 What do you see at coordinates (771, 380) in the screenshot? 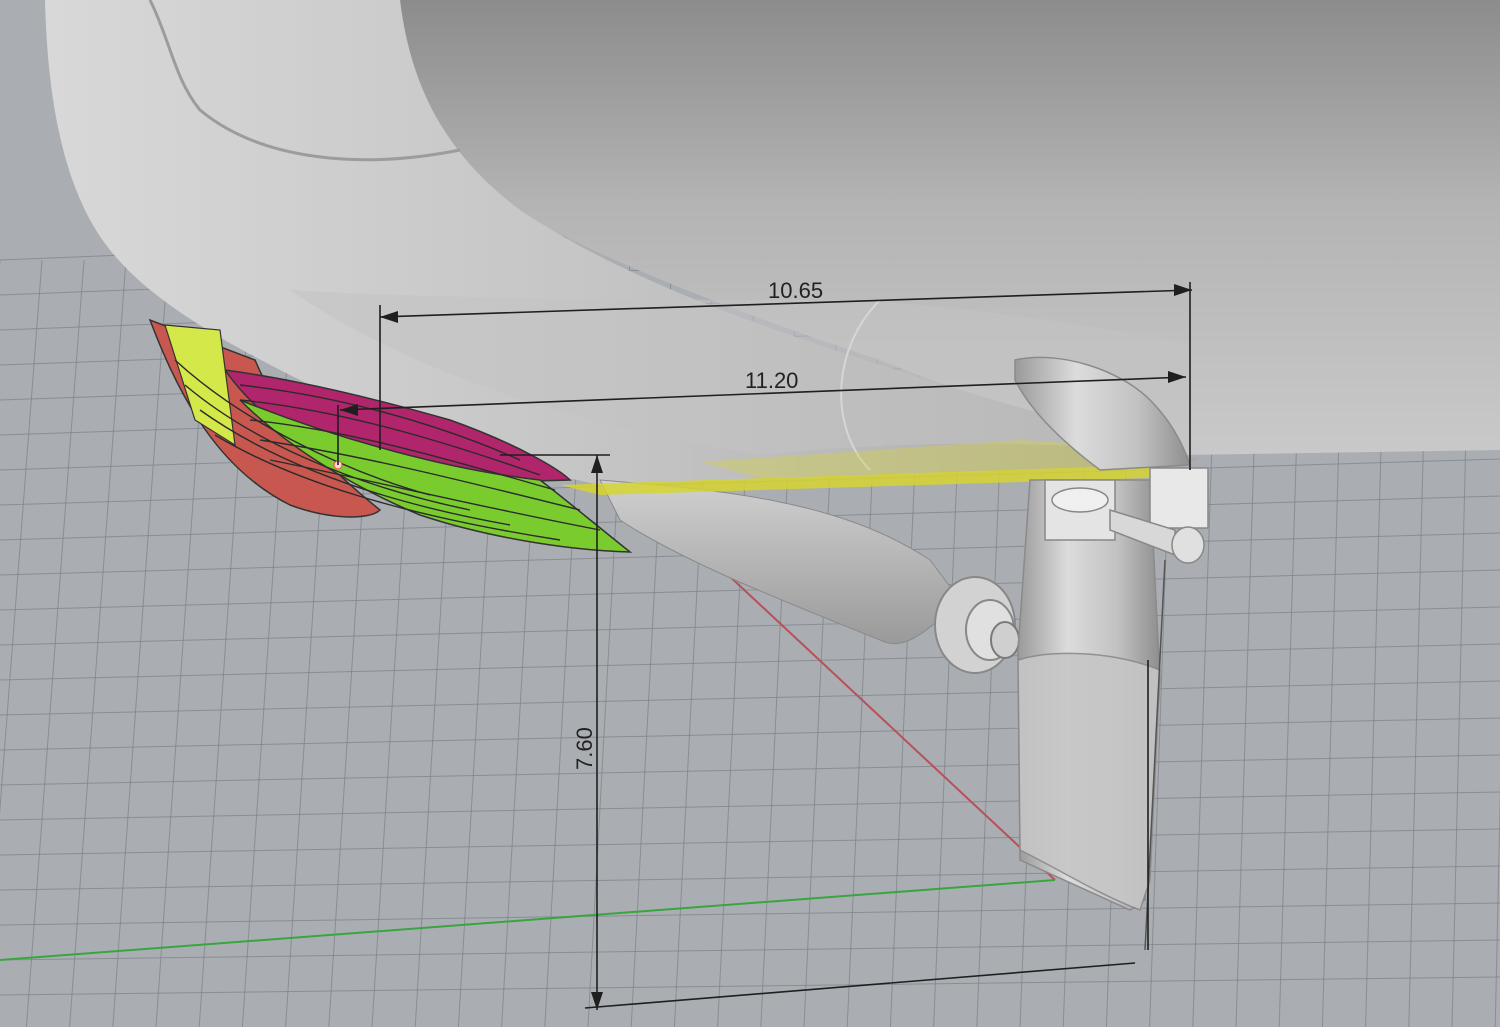
I see `dimension-mid-length-label: 11.20` at bounding box center [771, 380].